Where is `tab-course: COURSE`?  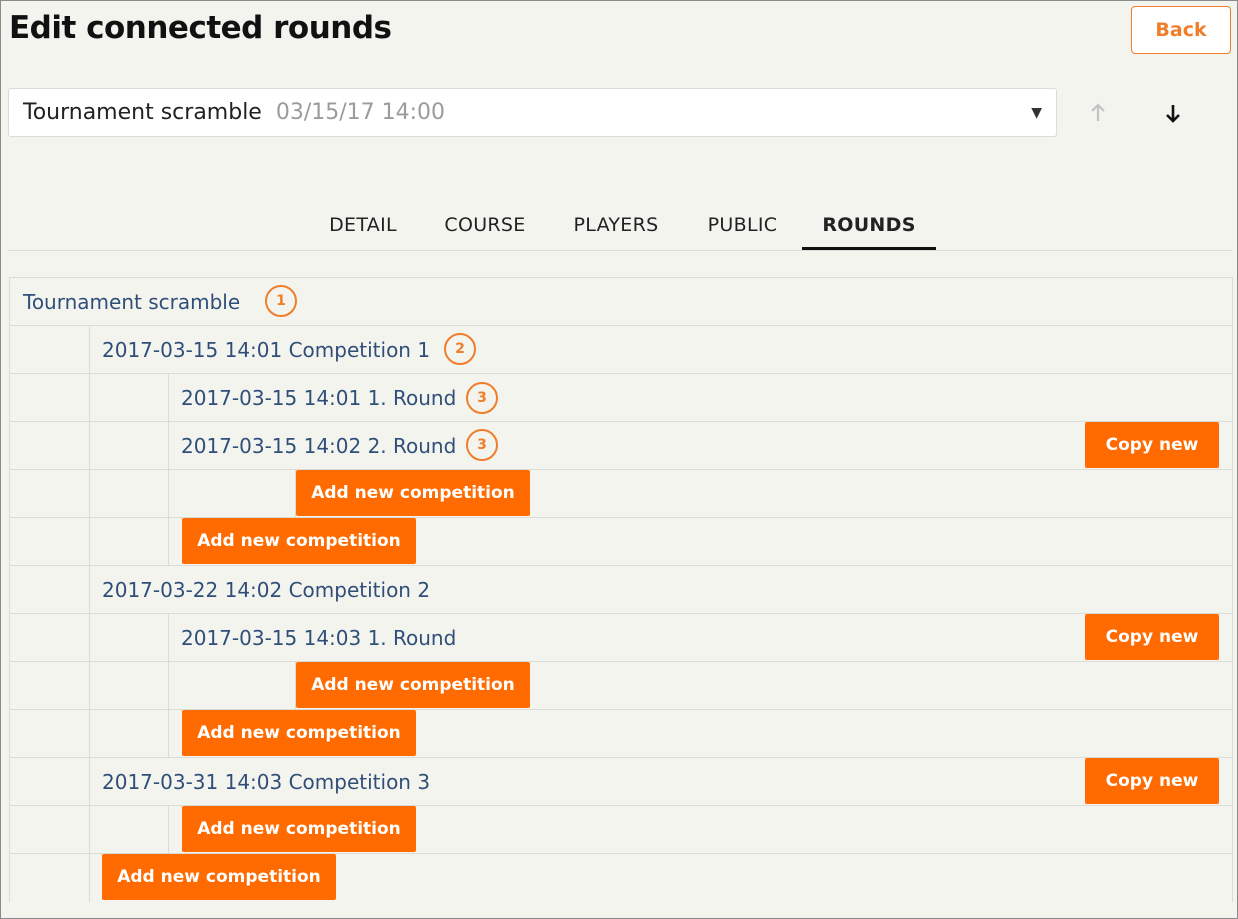
tab-course: COURSE is located at coordinates (485, 225).